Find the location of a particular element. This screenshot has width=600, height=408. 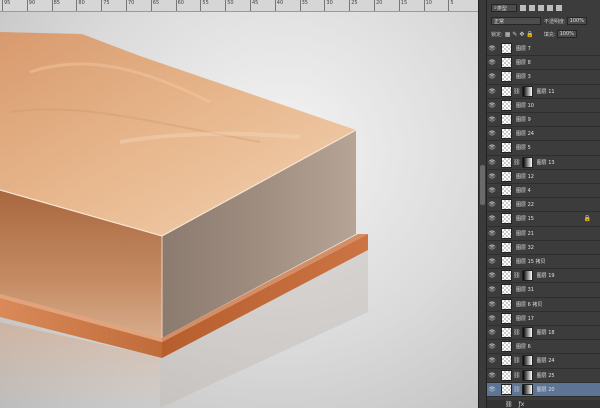

fill-field: 100% is located at coordinates (566, 34).